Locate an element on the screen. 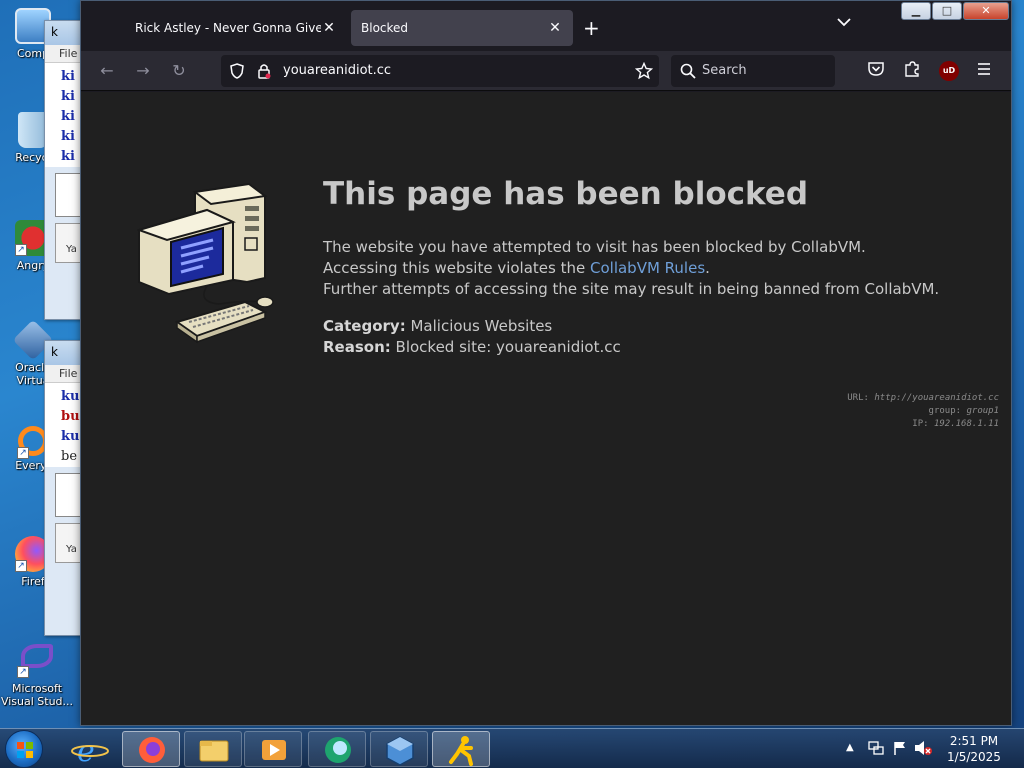  diag-ip-label: IP: is located at coordinates (920, 424).